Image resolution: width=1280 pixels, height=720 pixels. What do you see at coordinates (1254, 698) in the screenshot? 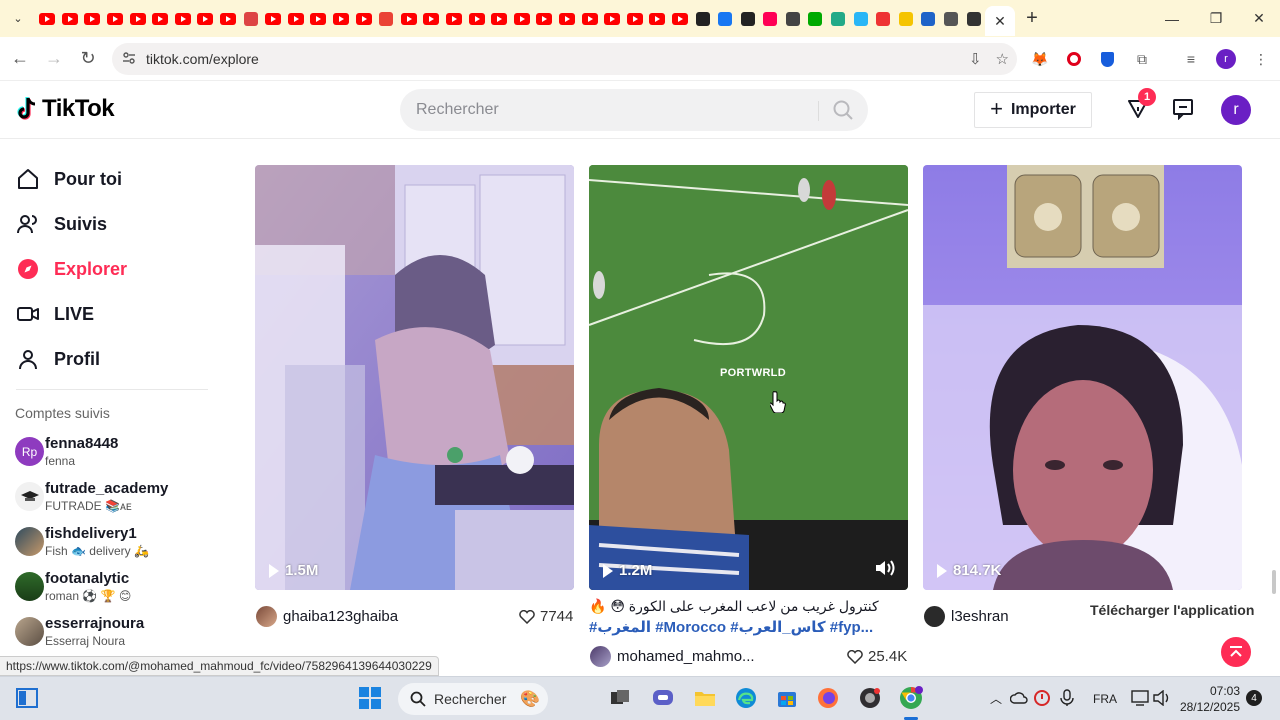
I see `notification-count-badge: 4` at bounding box center [1254, 698].